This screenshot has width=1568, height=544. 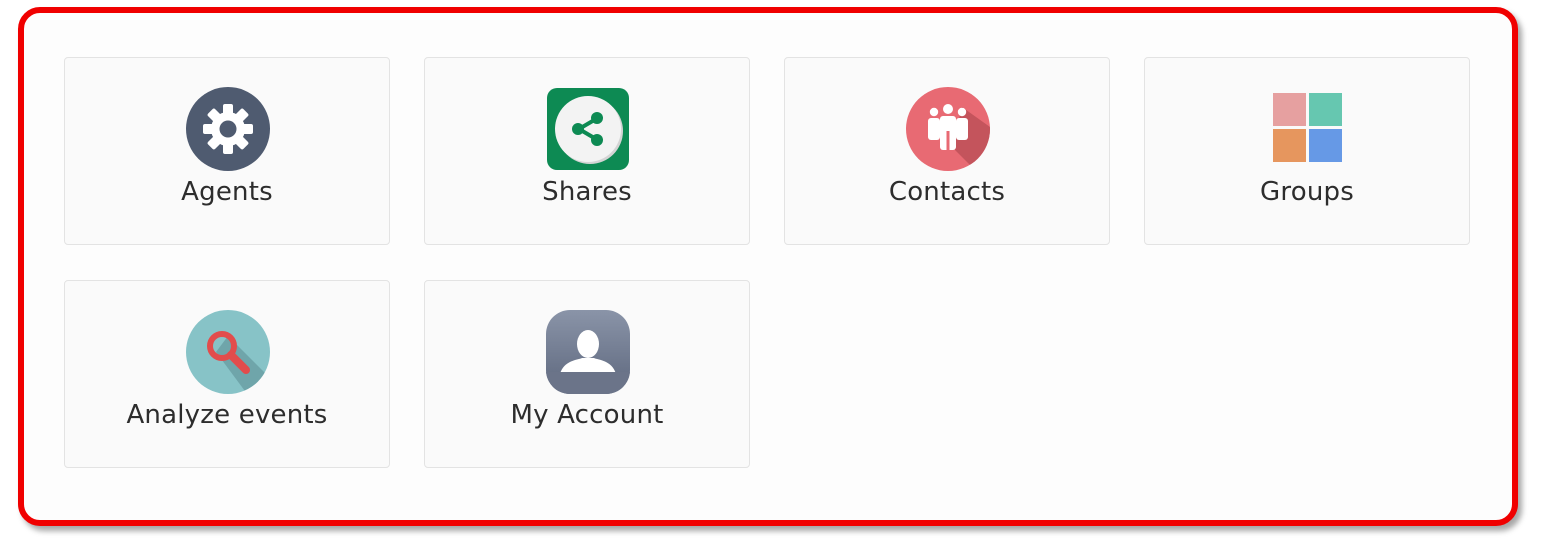 I want to click on tile-my-account: My Account, so click(x=587, y=374).